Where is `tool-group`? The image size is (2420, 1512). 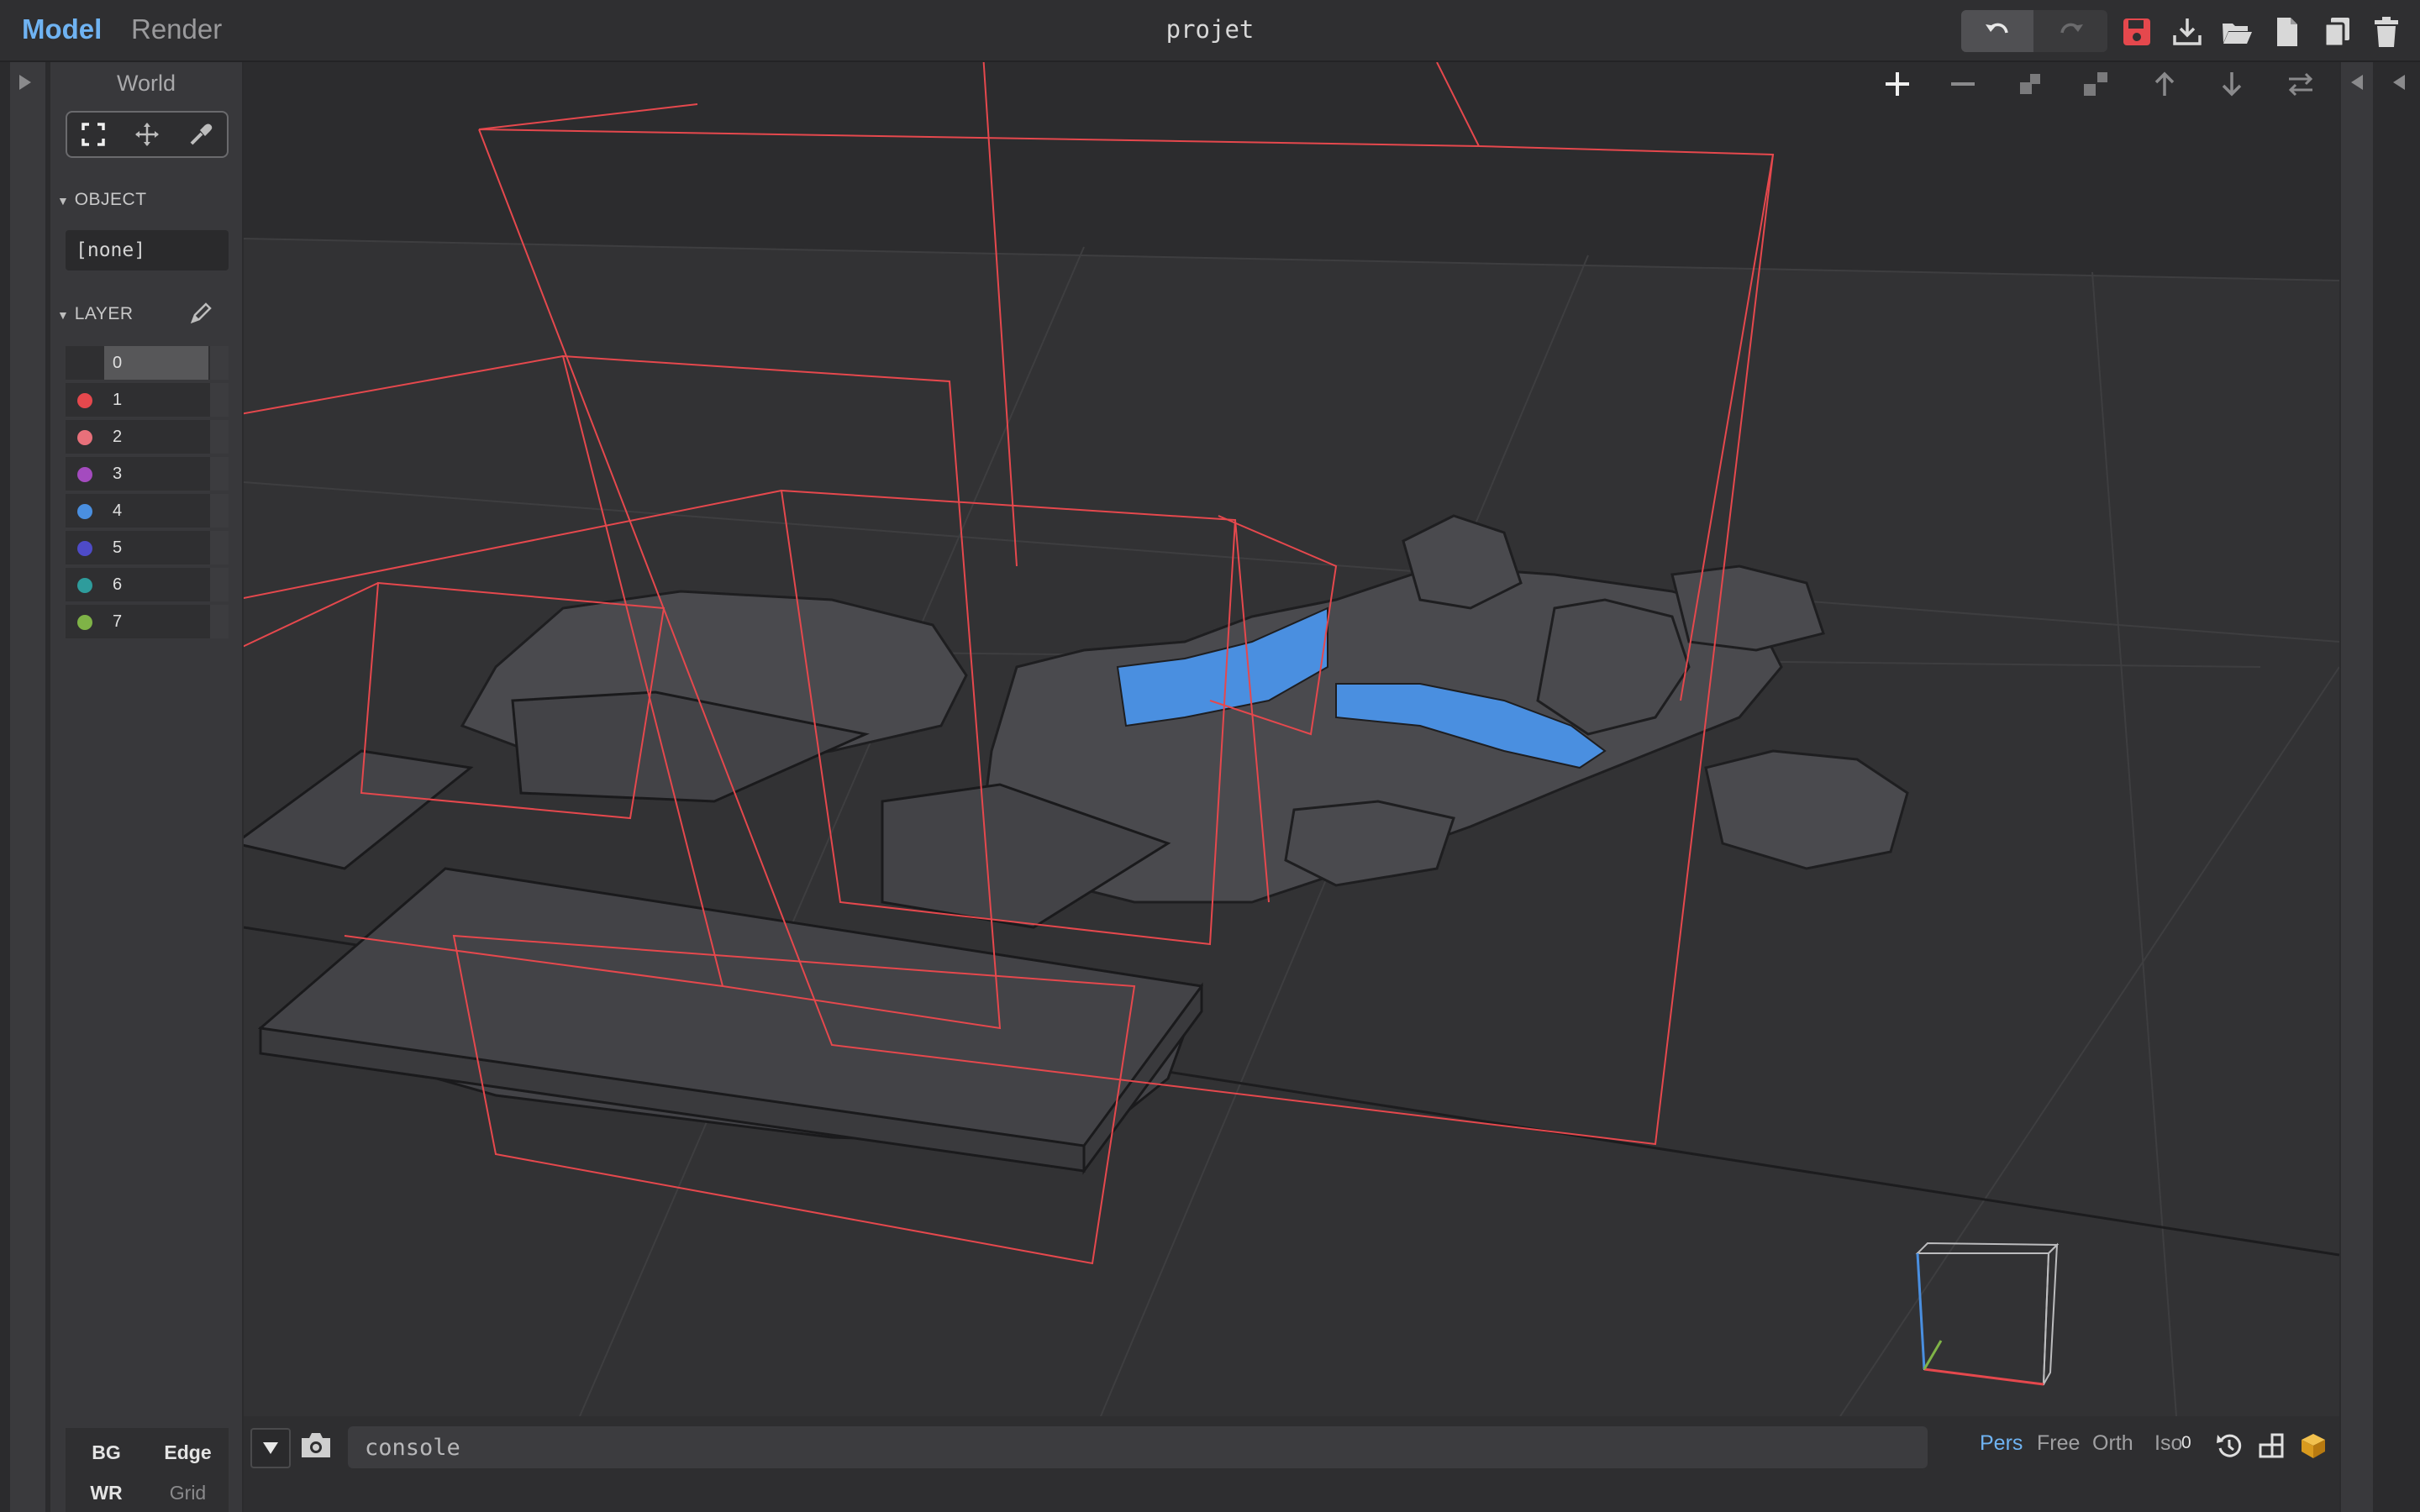
tool-group is located at coordinates (147, 134).